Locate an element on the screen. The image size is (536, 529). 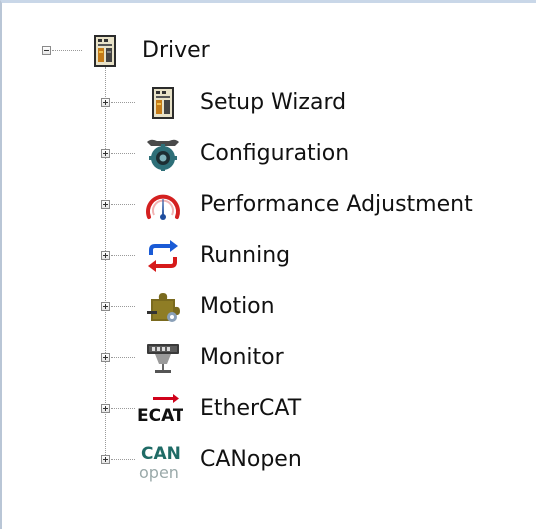
ethercat-icon: ECAT is located at coordinates (159, 409).